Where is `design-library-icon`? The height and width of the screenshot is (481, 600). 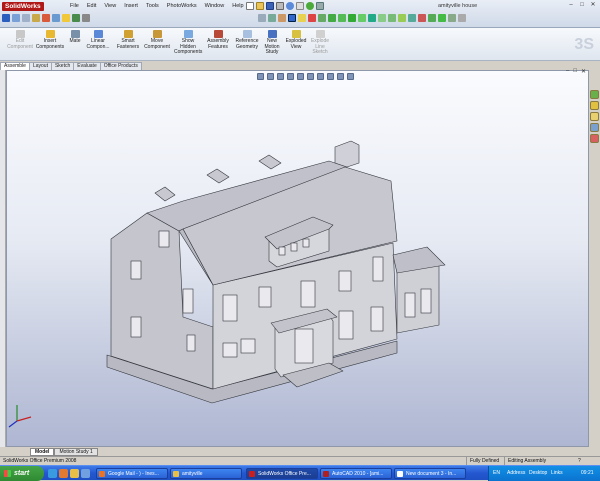
design-library-icon is located at coordinates (594, 105).